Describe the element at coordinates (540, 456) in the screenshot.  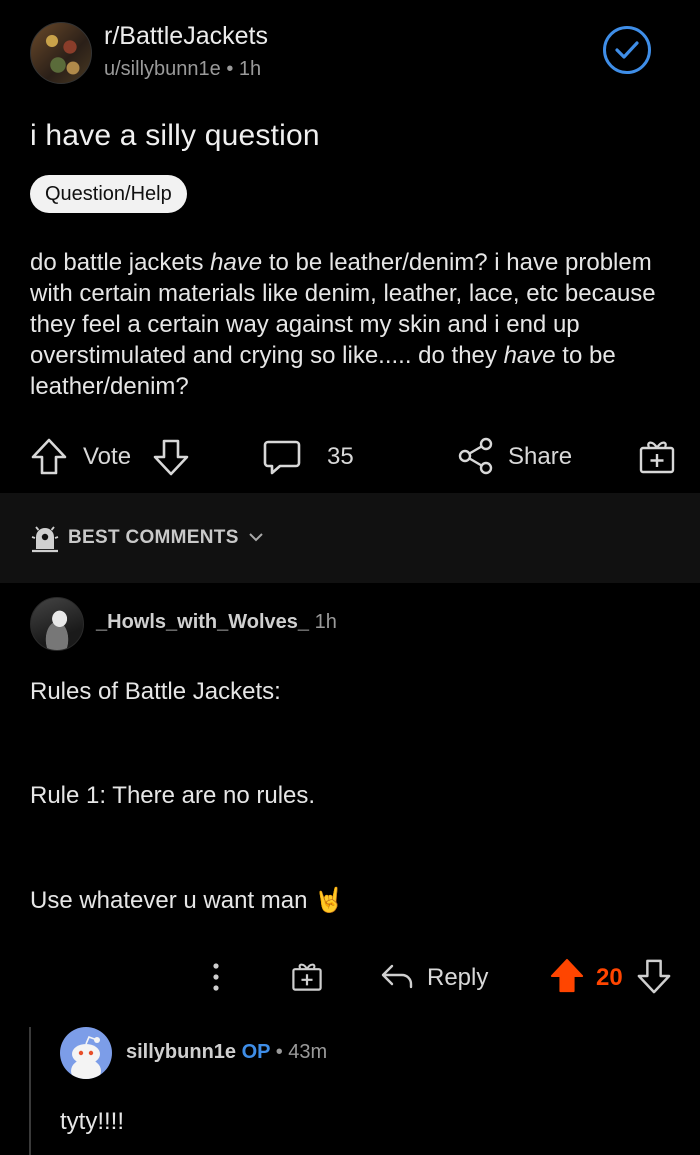
I see `share-label: Share` at that location.